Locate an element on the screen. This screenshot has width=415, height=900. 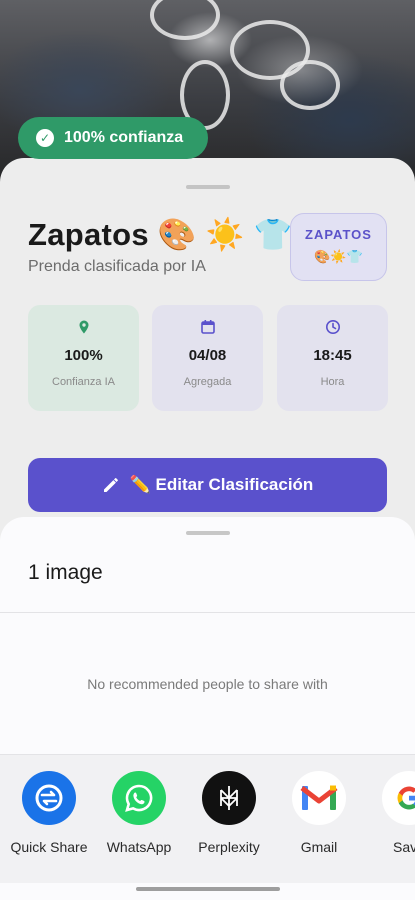
location-pin-icon is located at coordinates (83, 327).